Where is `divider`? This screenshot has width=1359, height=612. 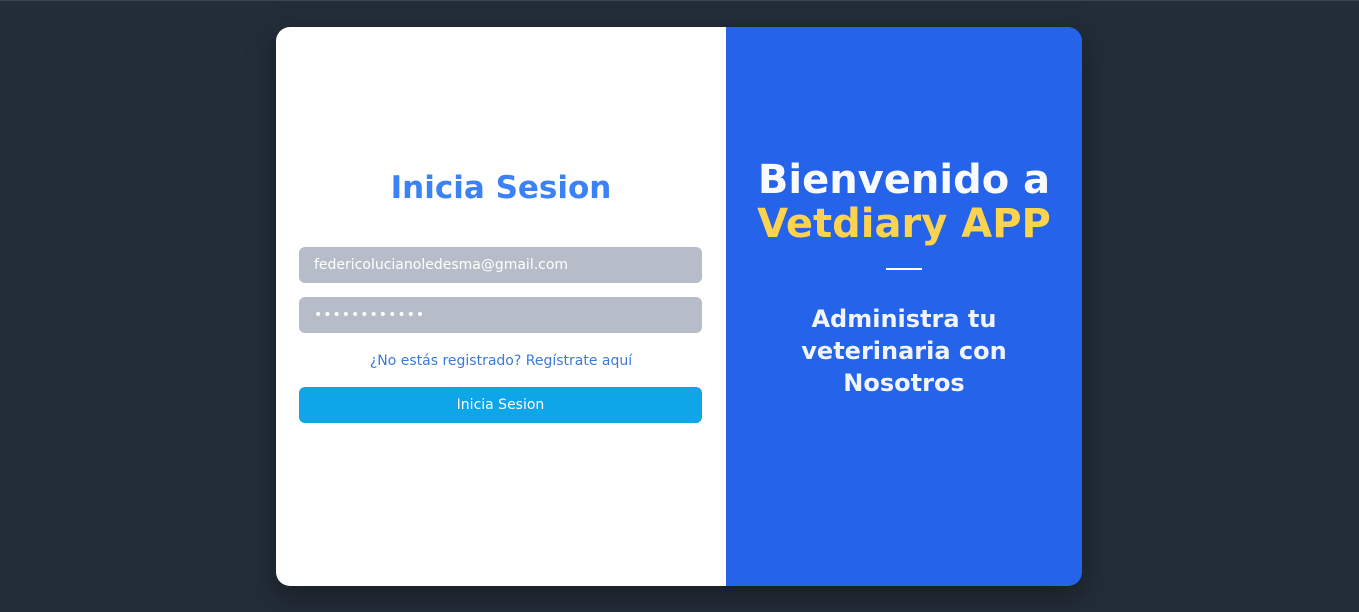
divider is located at coordinates (904, 269).